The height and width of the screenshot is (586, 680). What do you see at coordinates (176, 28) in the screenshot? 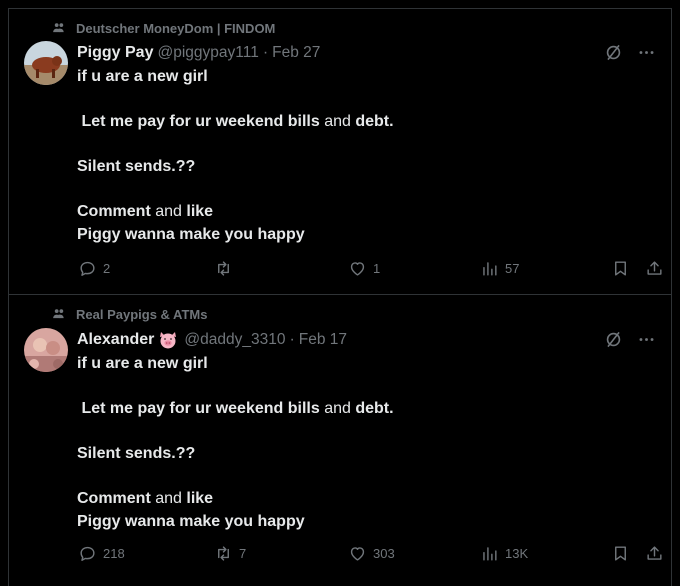
I see `community-name: Deutscher MoneyDom | FINDOM` at bounding box center [176, 28].